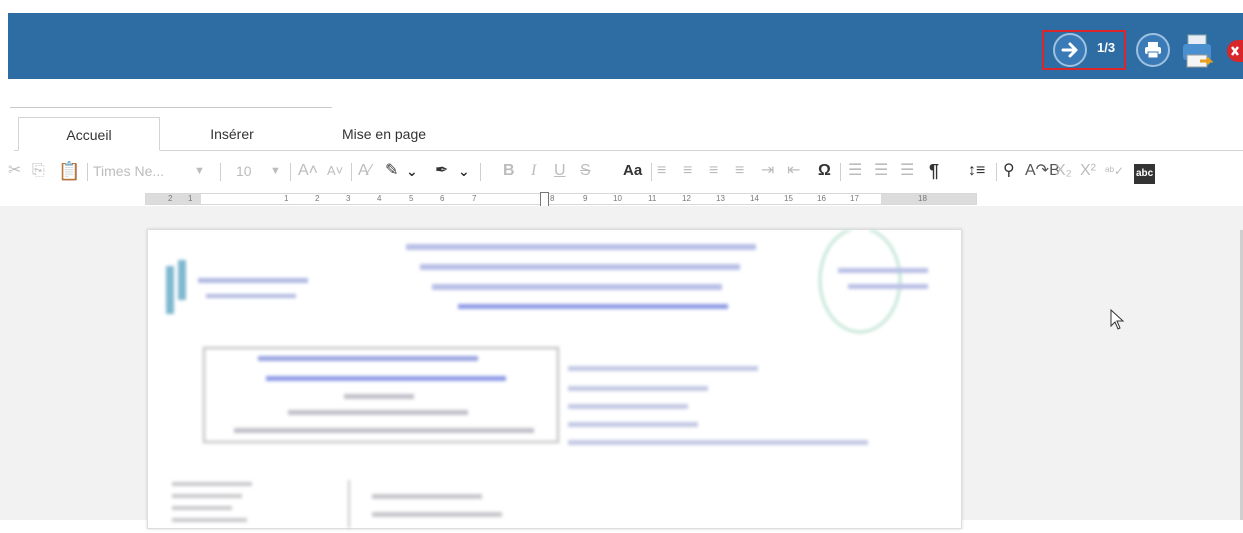 The image size is (1243, 533). I want to click on mouse-cursor-icon, so click(1117, 319).